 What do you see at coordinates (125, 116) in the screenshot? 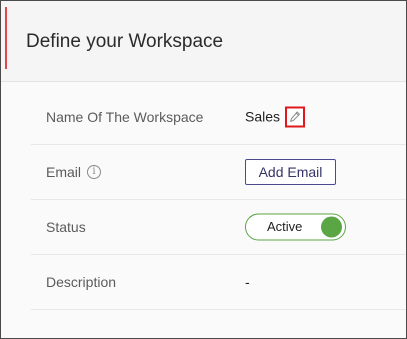
I see `name-label: Name Of The Workspace` at bounding box center [125, 116].